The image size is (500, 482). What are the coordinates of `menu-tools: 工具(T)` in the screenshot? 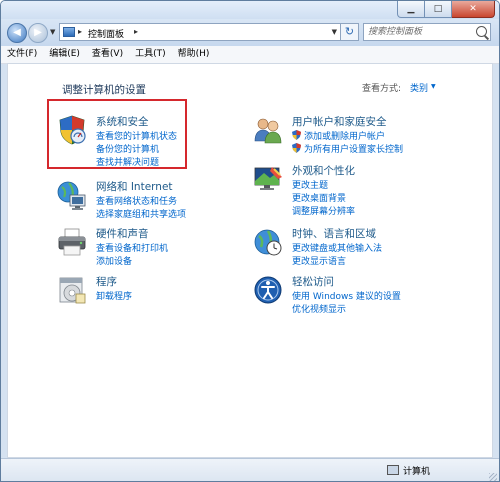 It's located at (150, 54).